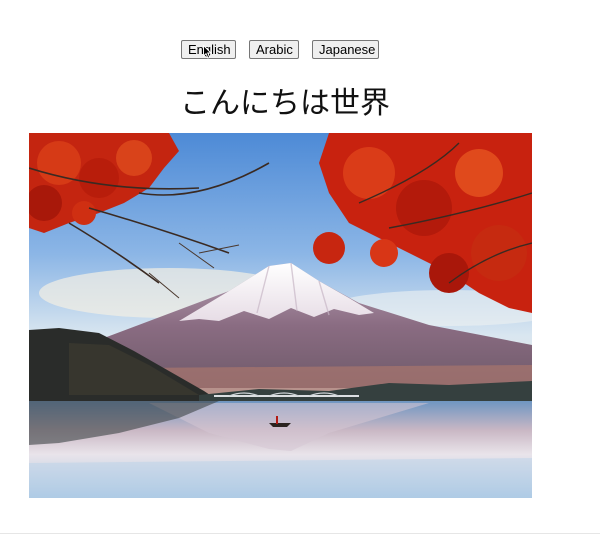  What do you see at coordinates (285, 103) in the screenshot?
I see `greeting-heading: こんにちは世界` at bounding box center [285, 103].